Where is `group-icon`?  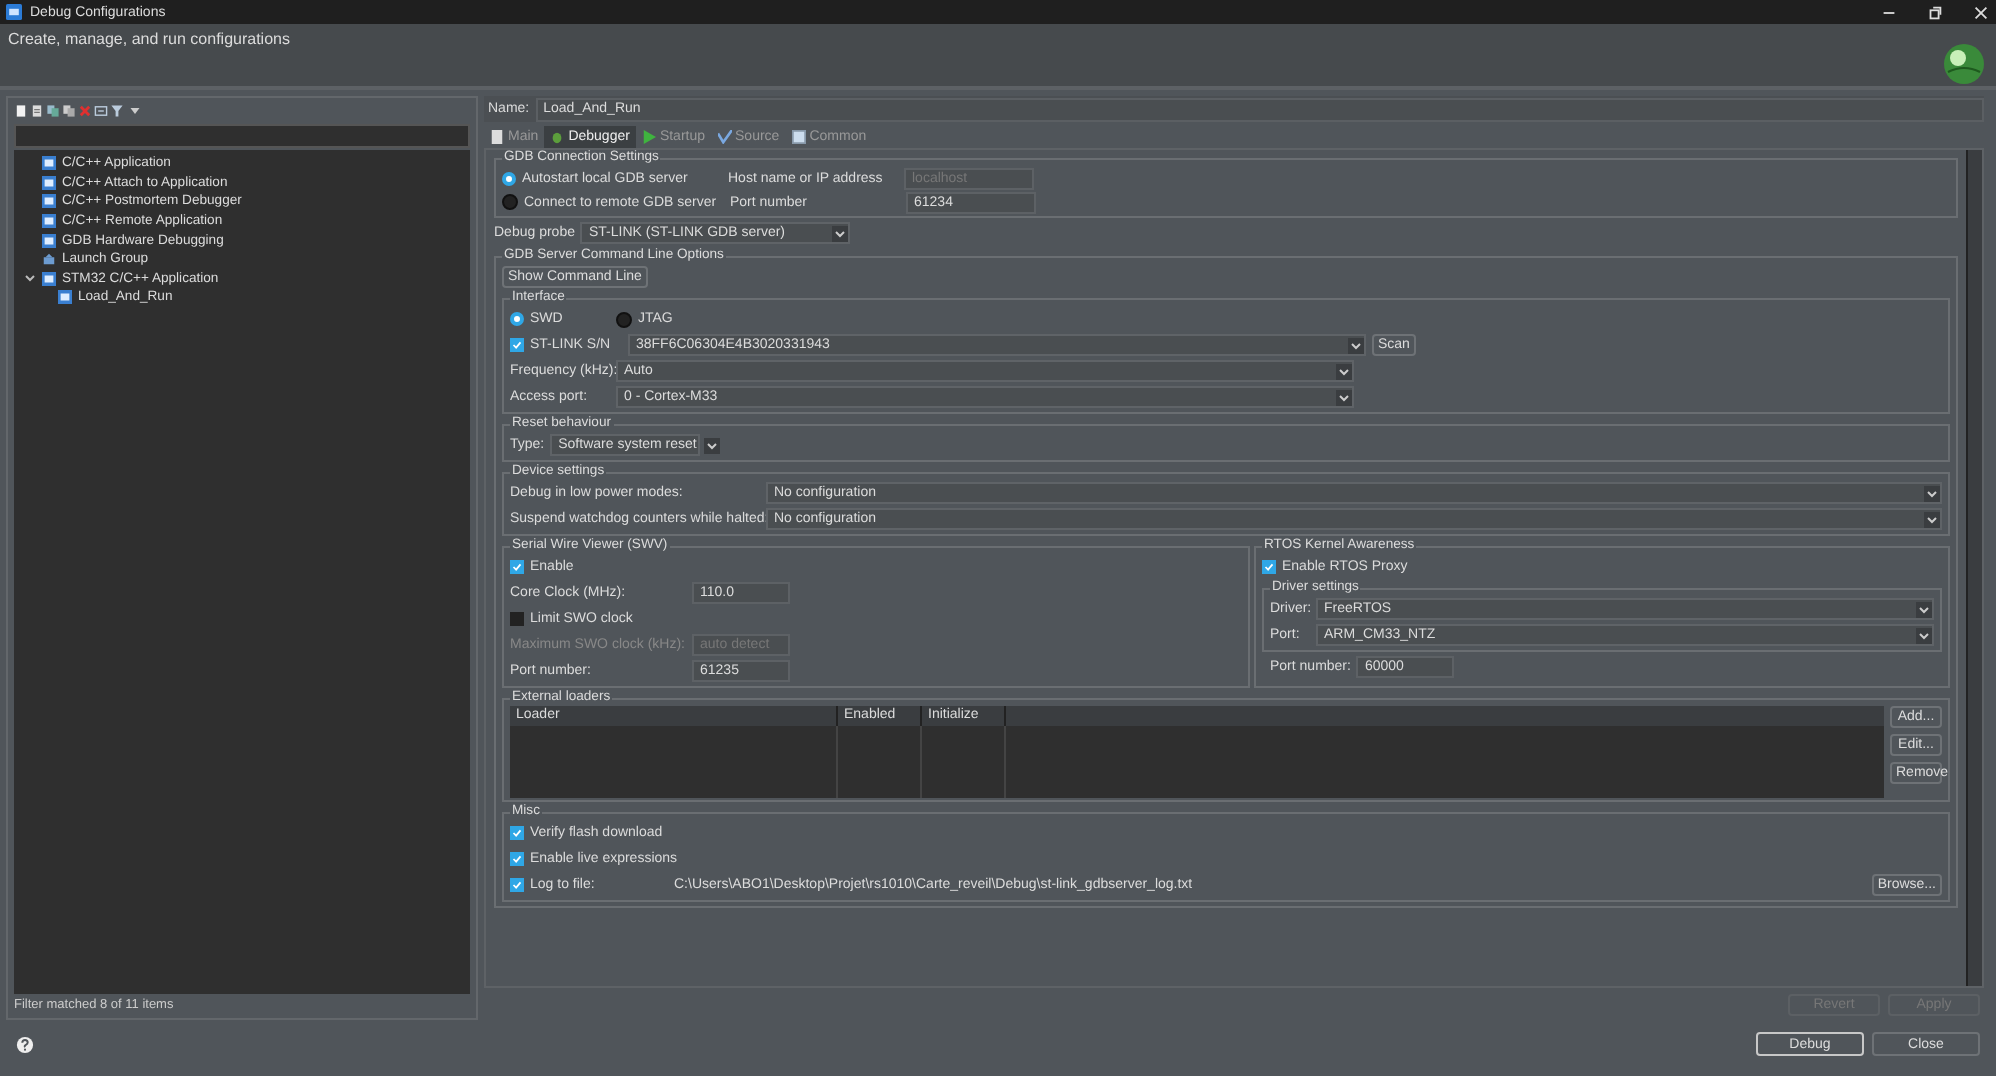
group-icon is located at coordinates (49, 259).